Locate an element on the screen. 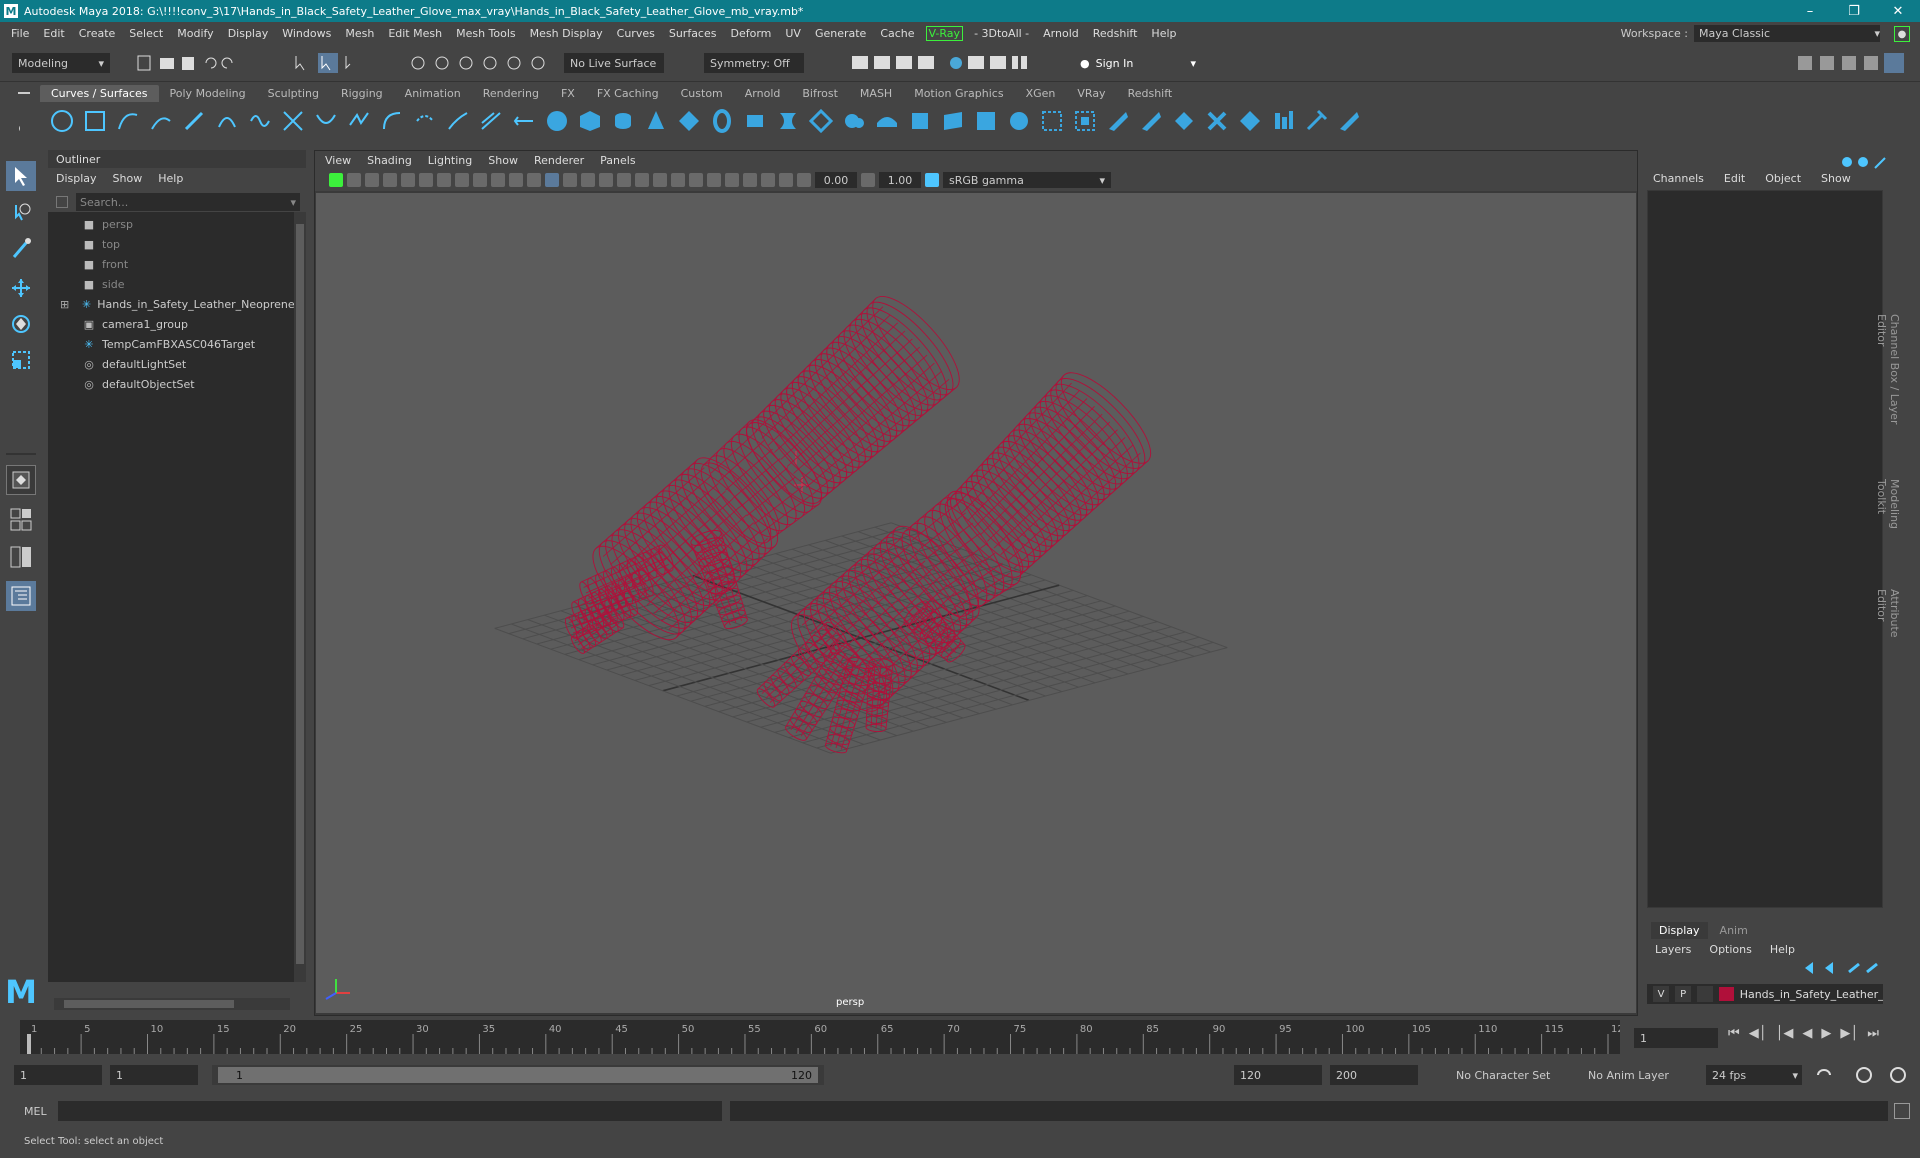 This screenshot has height=1158, width=1920. safe-title-icon is located at coordinates (534, 180).